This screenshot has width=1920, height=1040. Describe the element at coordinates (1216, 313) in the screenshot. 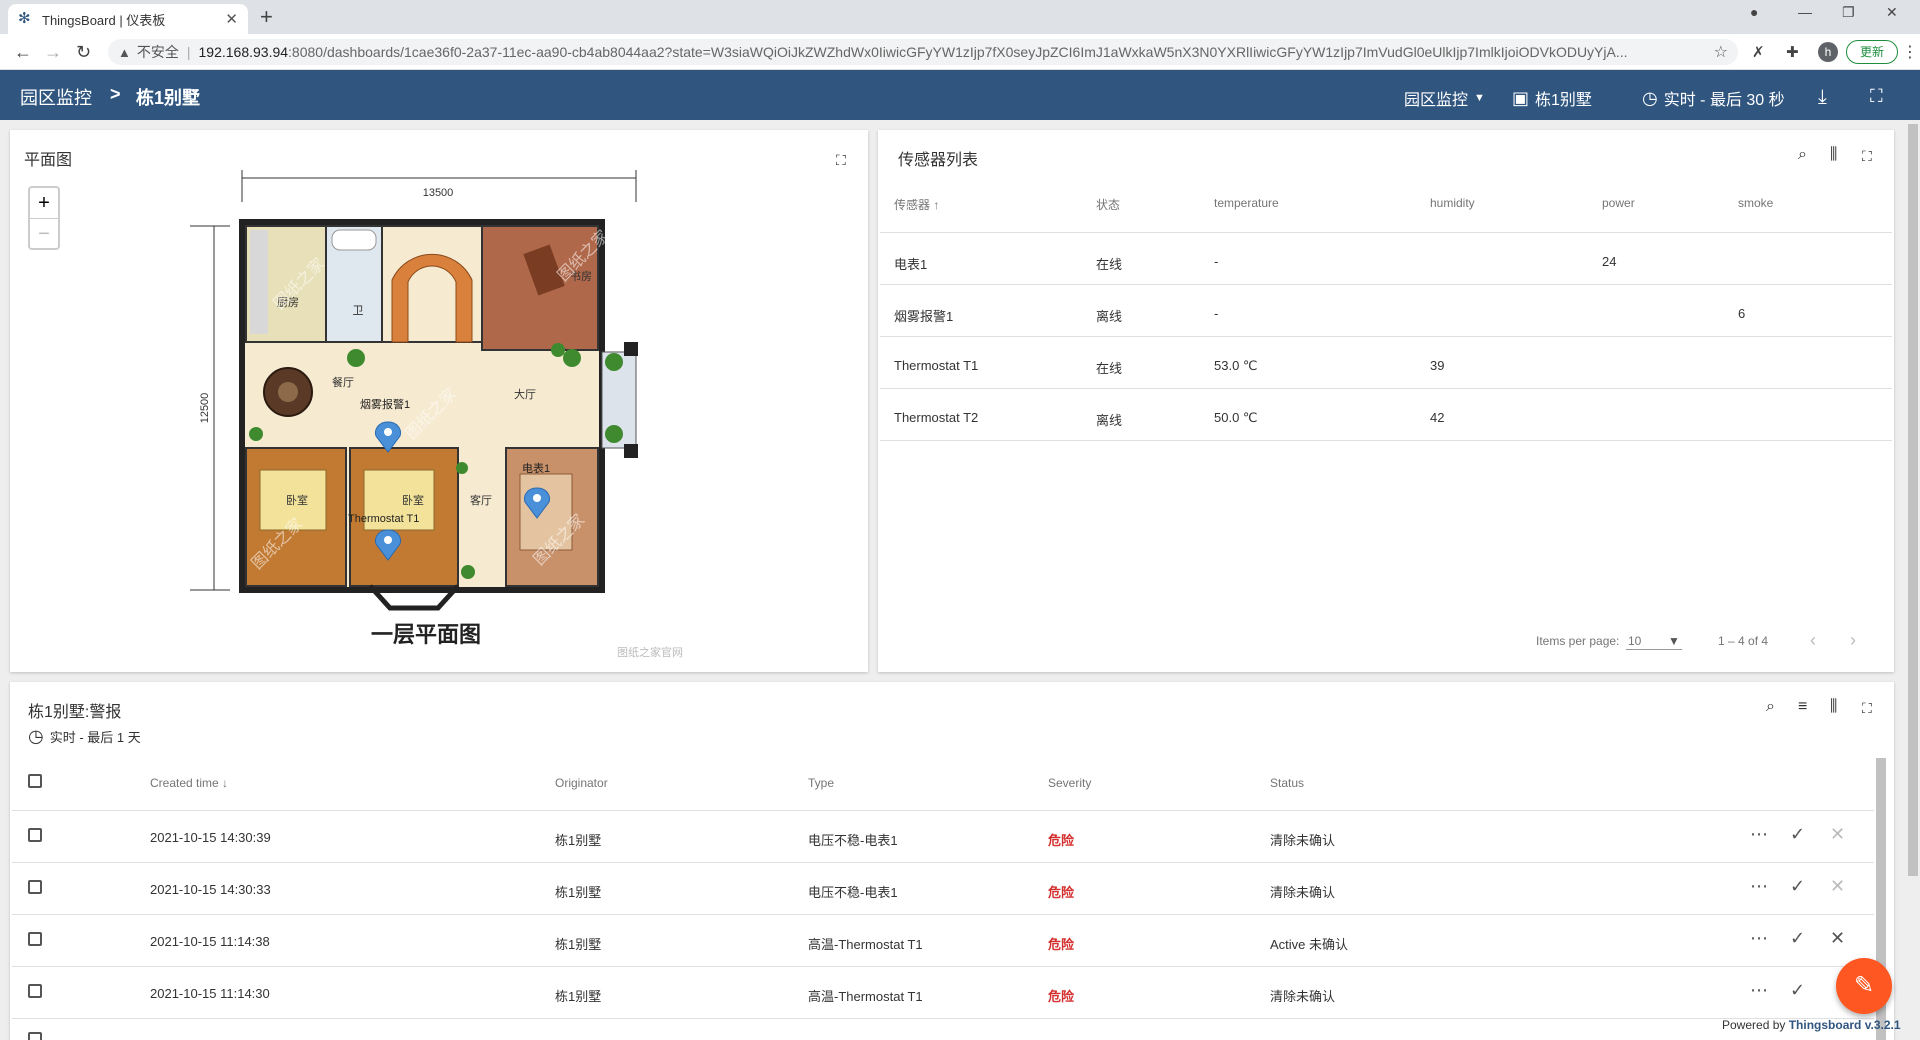

I see `sensor-temperature: -` at that location.